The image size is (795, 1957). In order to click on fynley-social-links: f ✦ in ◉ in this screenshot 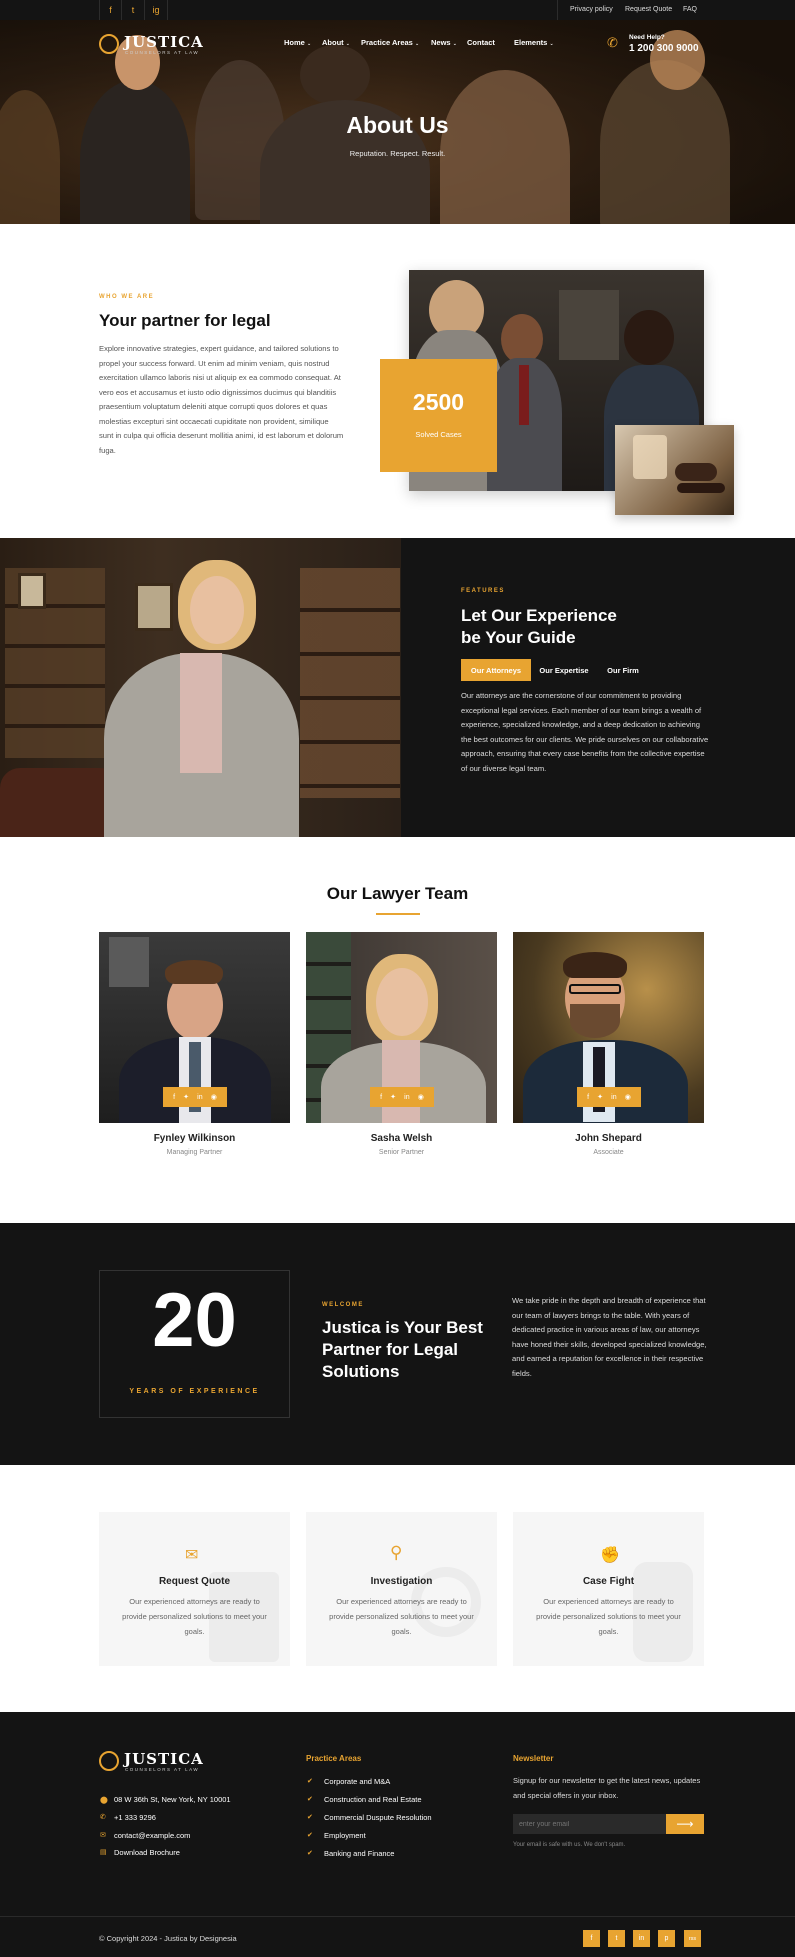, I will do `click(195, 1097)`.